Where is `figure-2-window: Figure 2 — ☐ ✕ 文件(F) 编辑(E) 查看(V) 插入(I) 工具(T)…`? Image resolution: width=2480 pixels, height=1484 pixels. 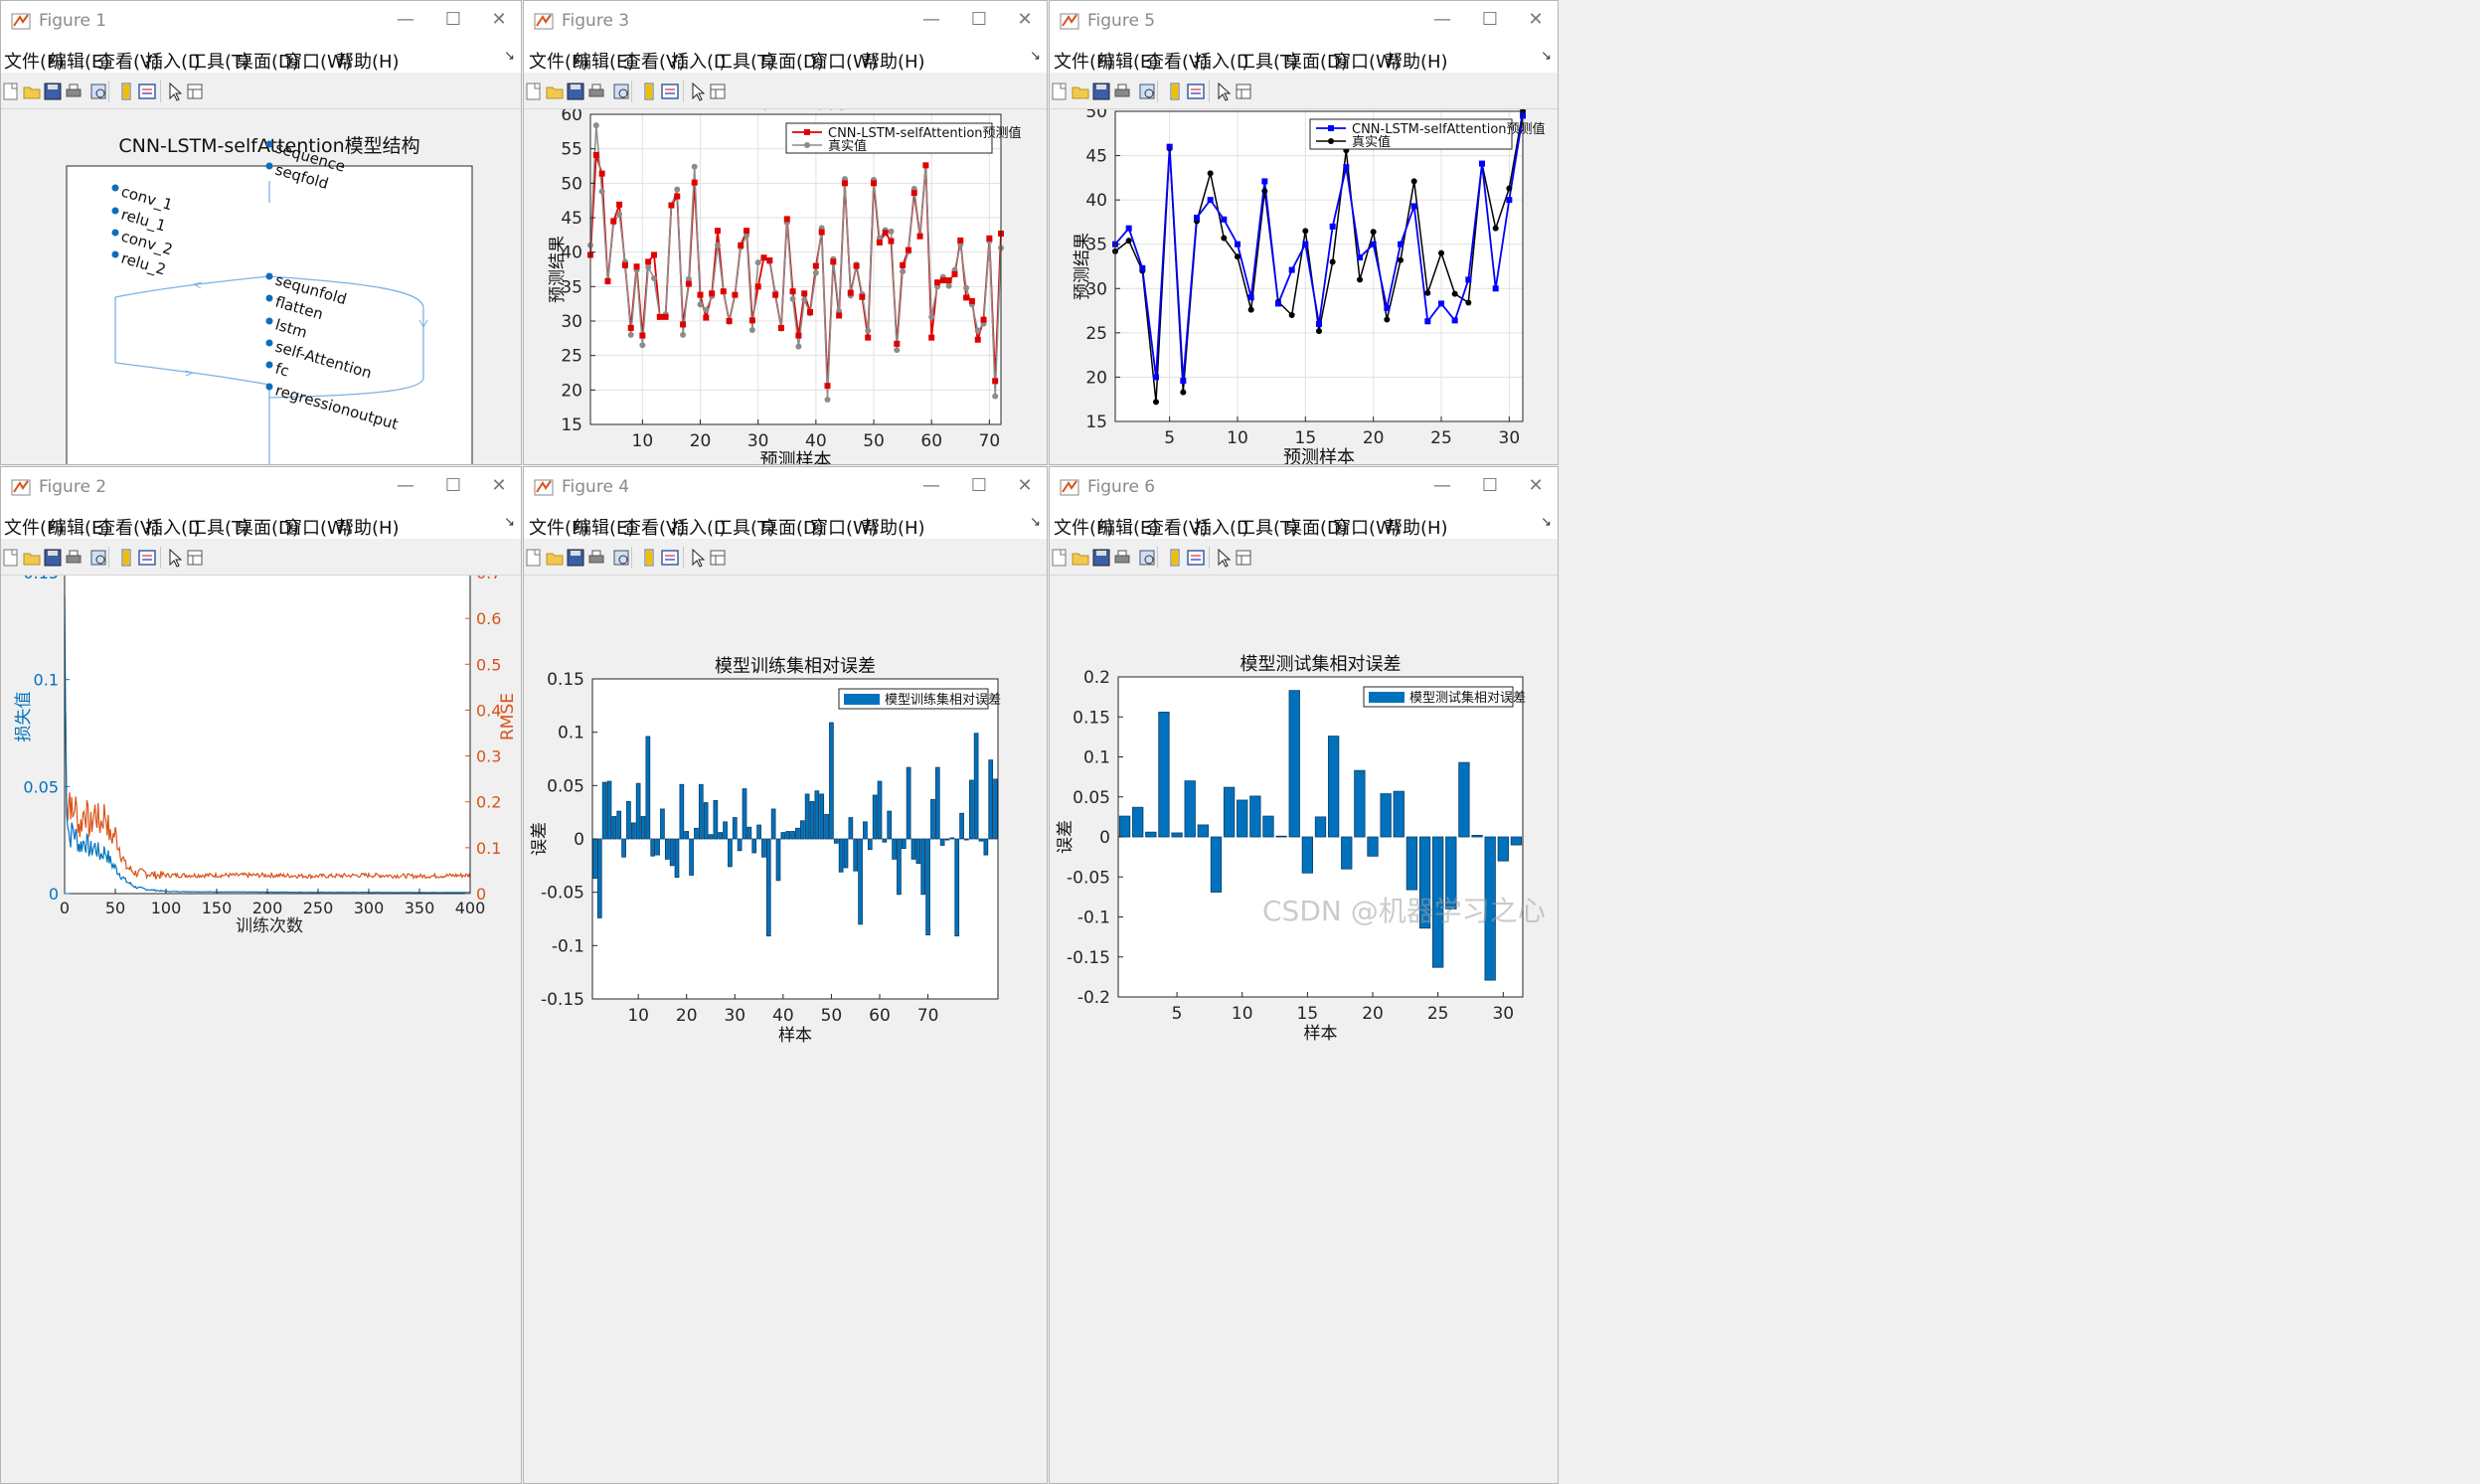 figure-2-window: Figure 2 — ☐ ✕ 文件(F) 编辑(E) 查看(V) 插入(I) 工具(T)… is located at coordinates (261, 975).